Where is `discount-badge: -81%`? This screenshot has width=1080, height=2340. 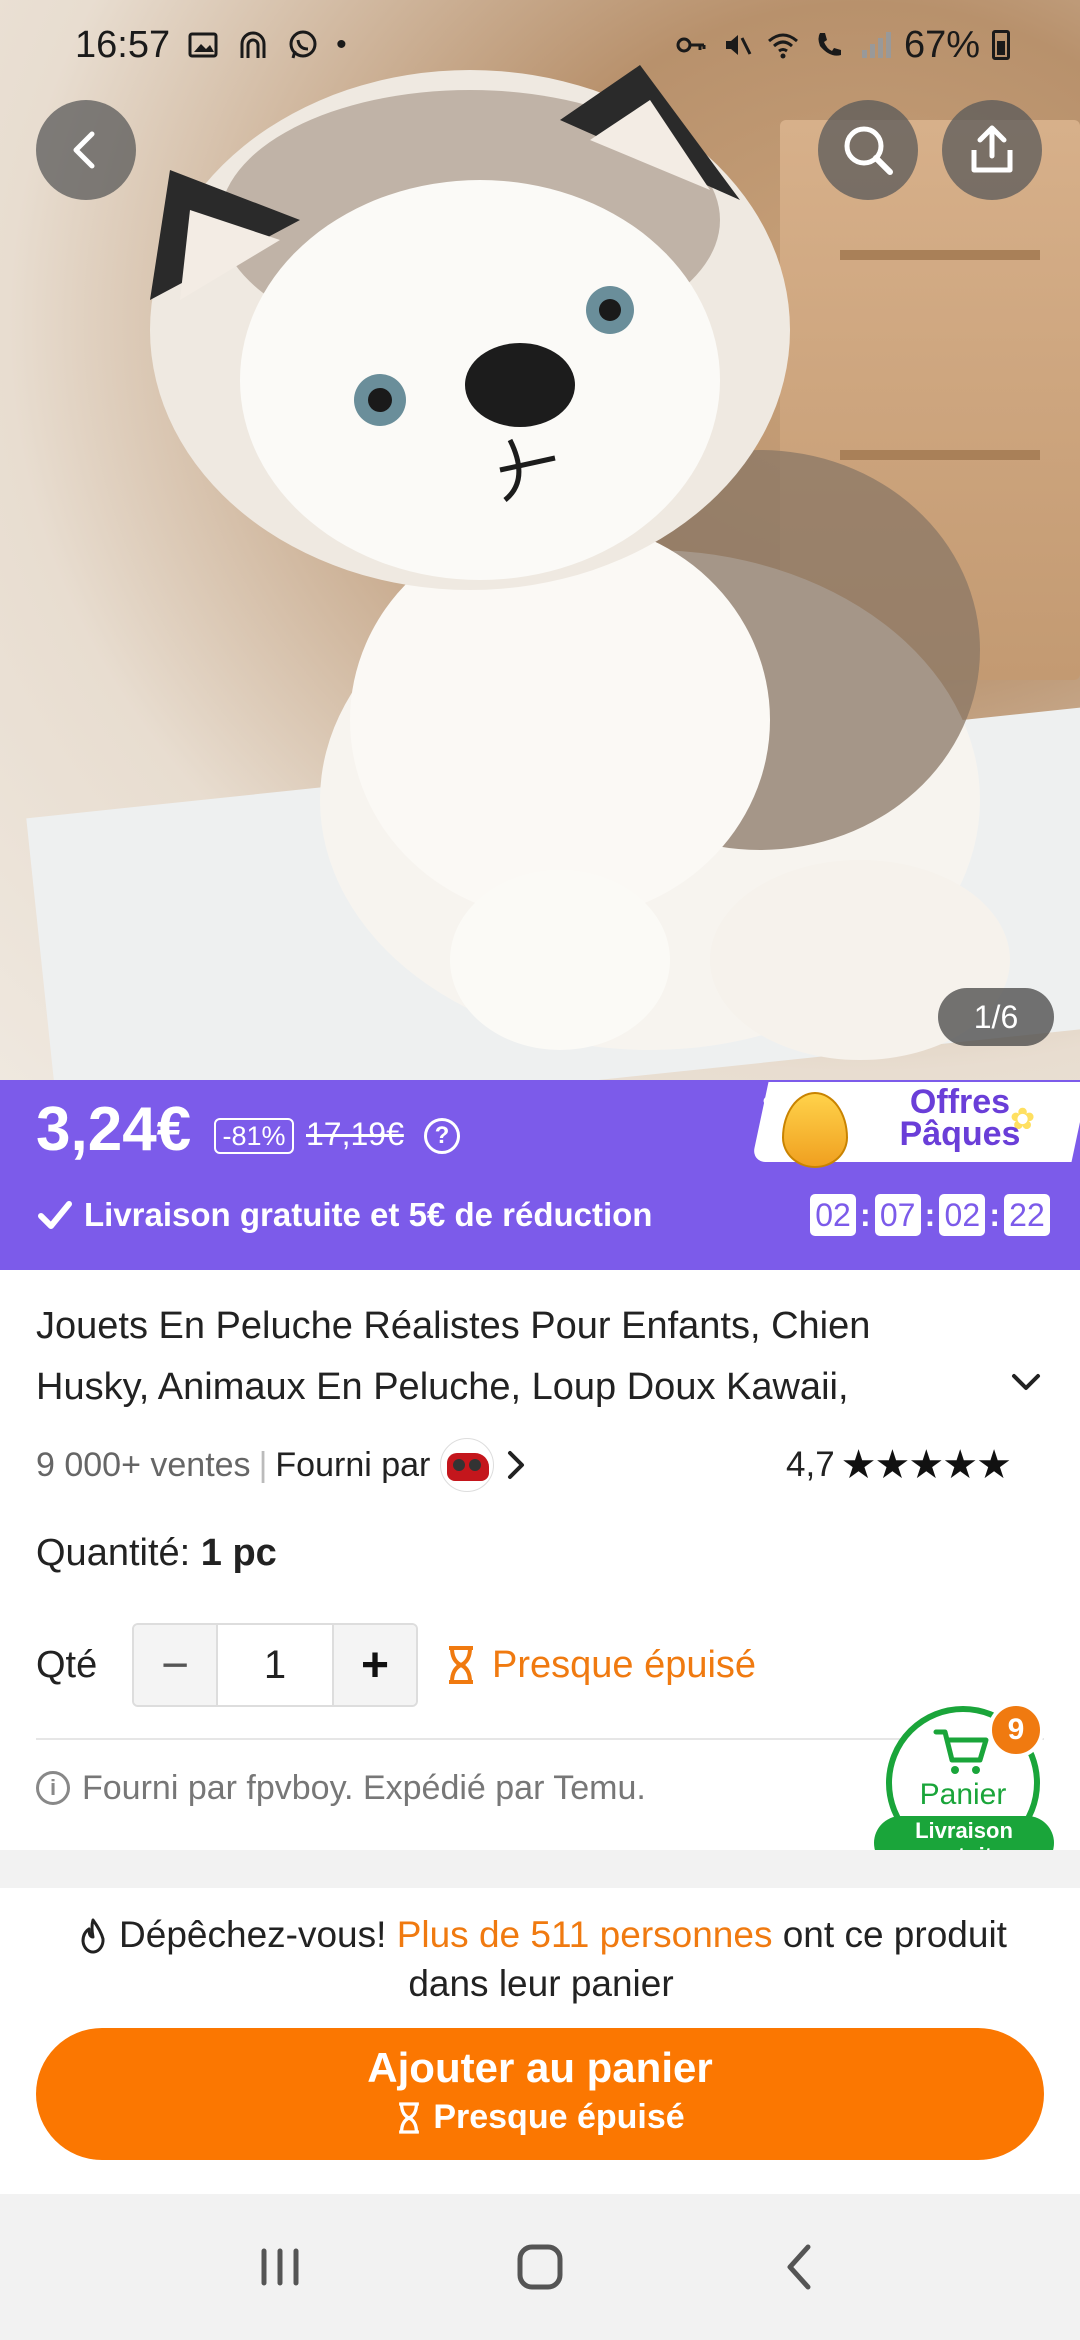 discount-badge: -81% is located at coordinates (254, 1136).